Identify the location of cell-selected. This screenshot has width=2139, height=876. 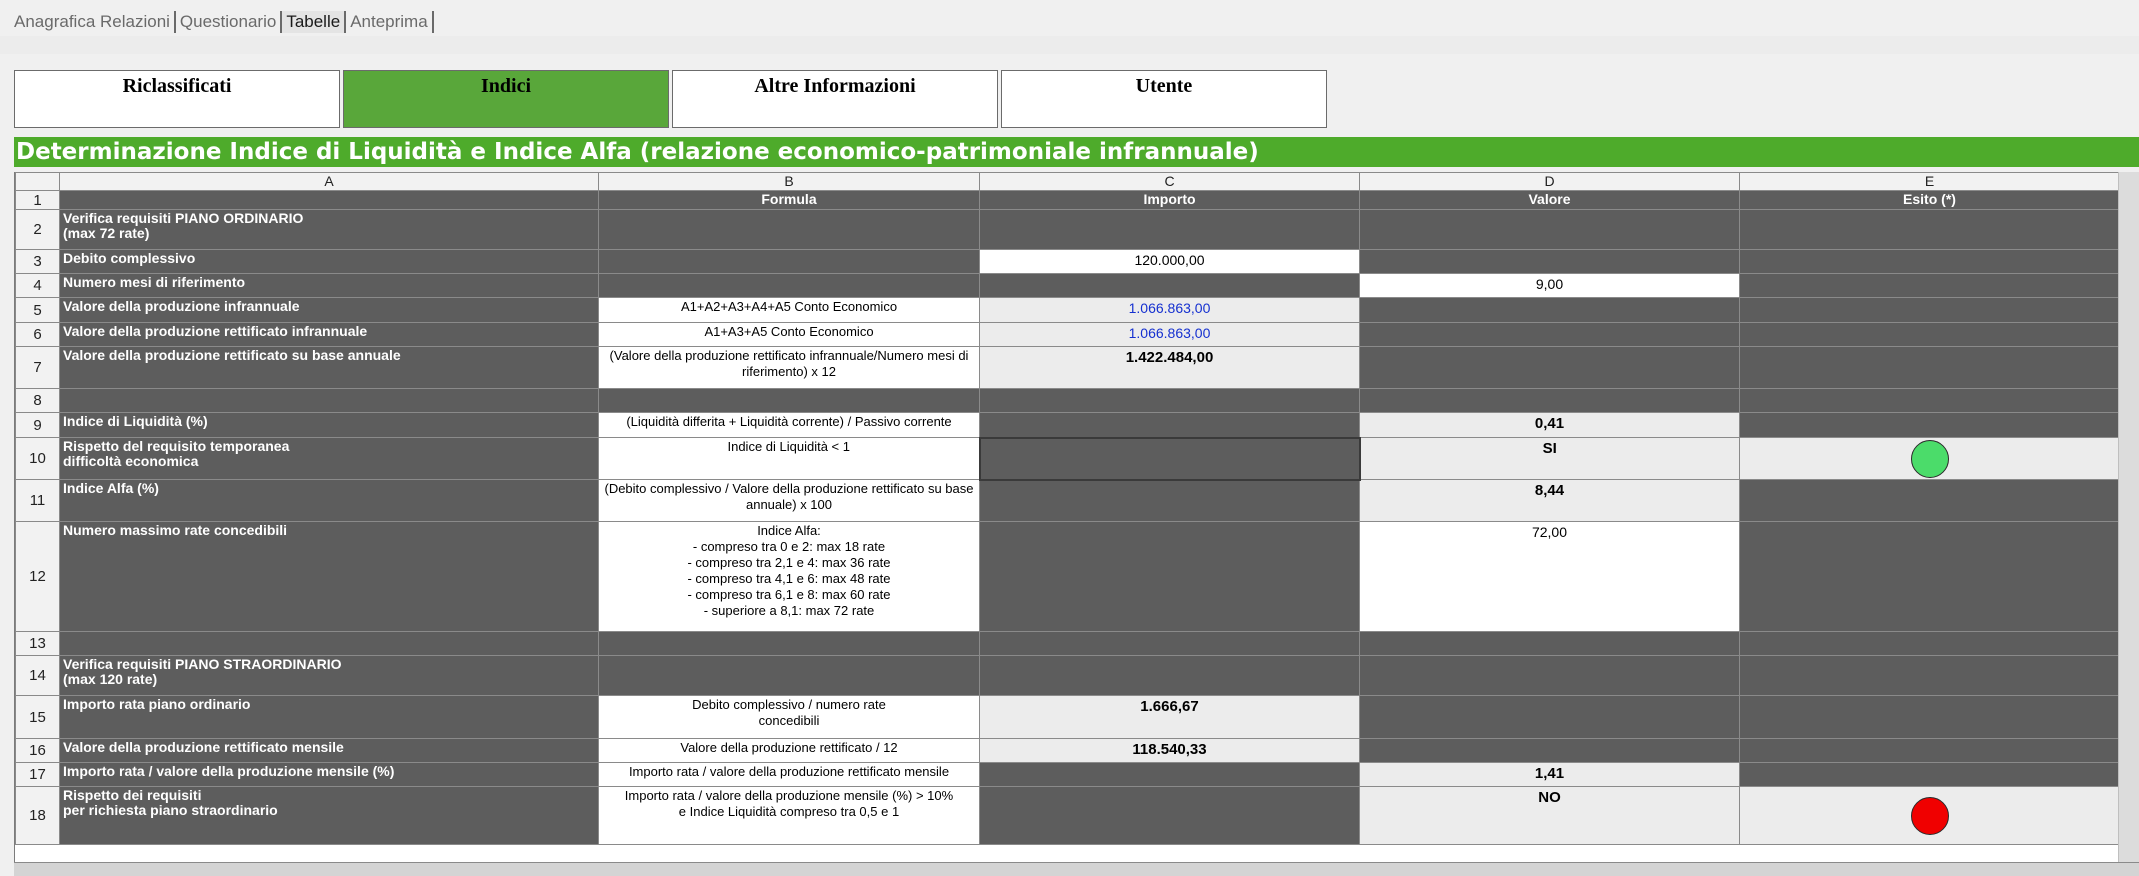
(1169, 458).